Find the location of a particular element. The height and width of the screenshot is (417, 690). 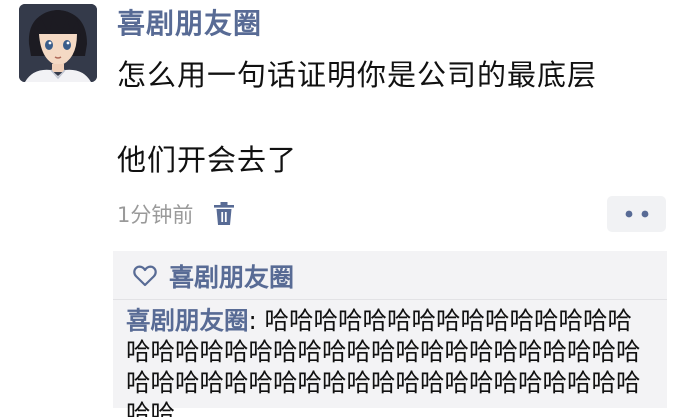

liker-name: 喜剧朋友圈 is located at coordinates (231, 276).